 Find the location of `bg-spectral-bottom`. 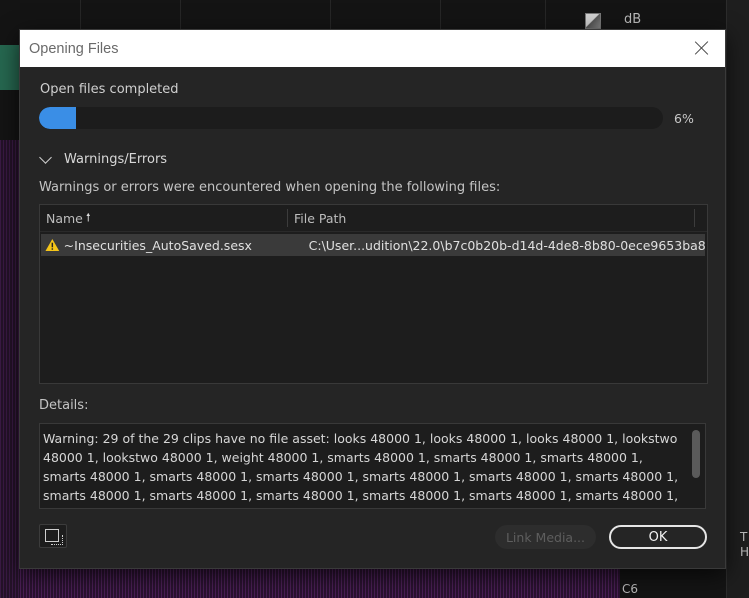

bg-spectral-bottom is located at coordinates (320, 583).